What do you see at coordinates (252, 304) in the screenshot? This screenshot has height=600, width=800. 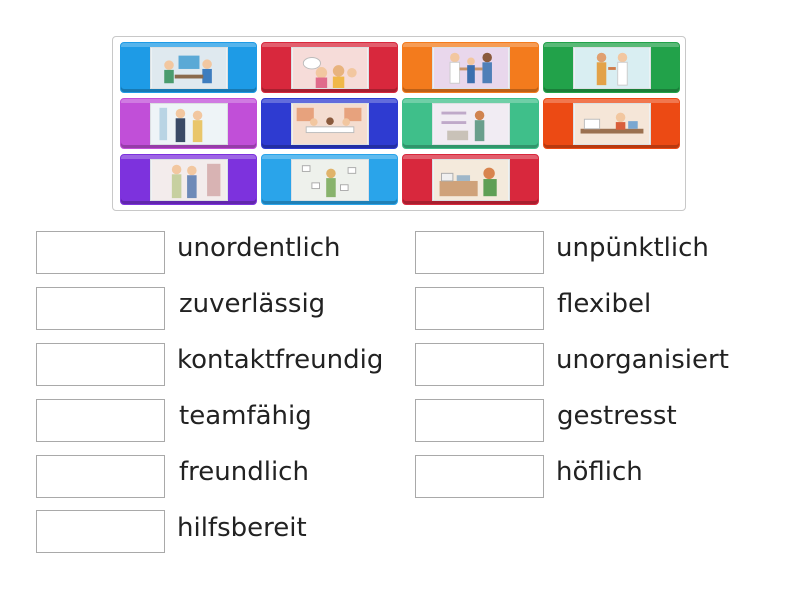 I see `word-label-zuverlassig: zuverlässig` at bounding box center [252, 304].